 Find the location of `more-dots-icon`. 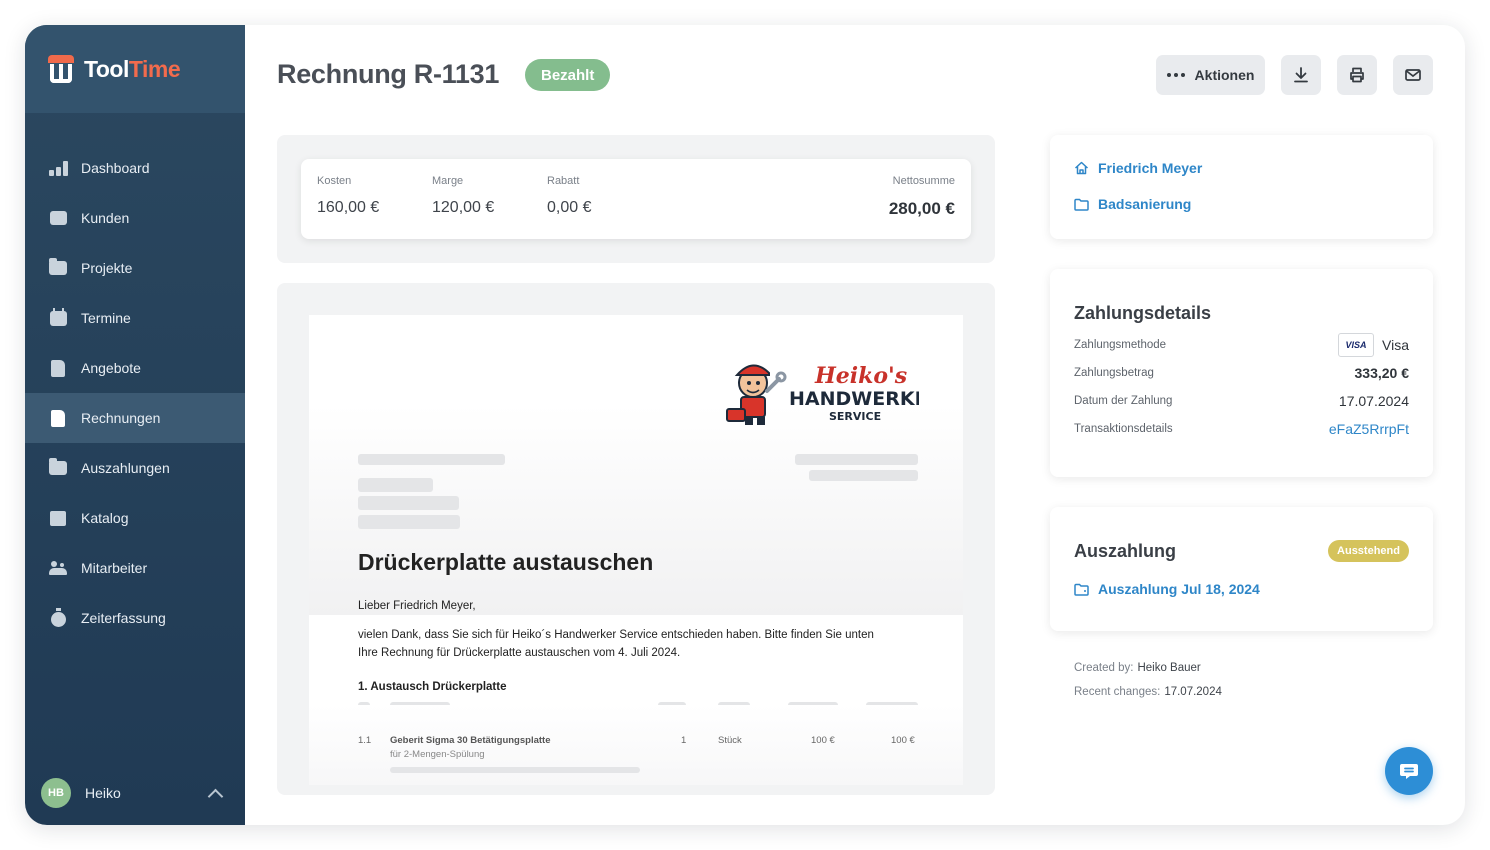

more-dots-icon is located at coordinates (1175, 75).